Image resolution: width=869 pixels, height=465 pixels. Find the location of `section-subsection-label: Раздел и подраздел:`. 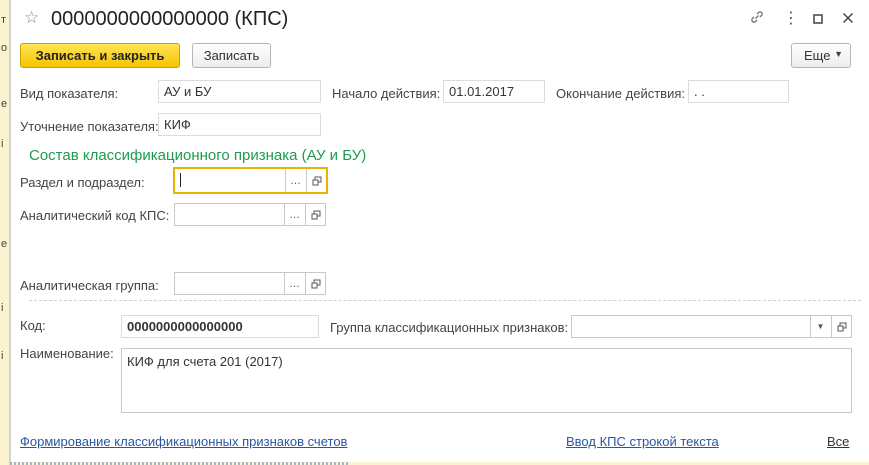

section-subsection-label: Раздел и подраздел: is located at coordinates (82, 182).